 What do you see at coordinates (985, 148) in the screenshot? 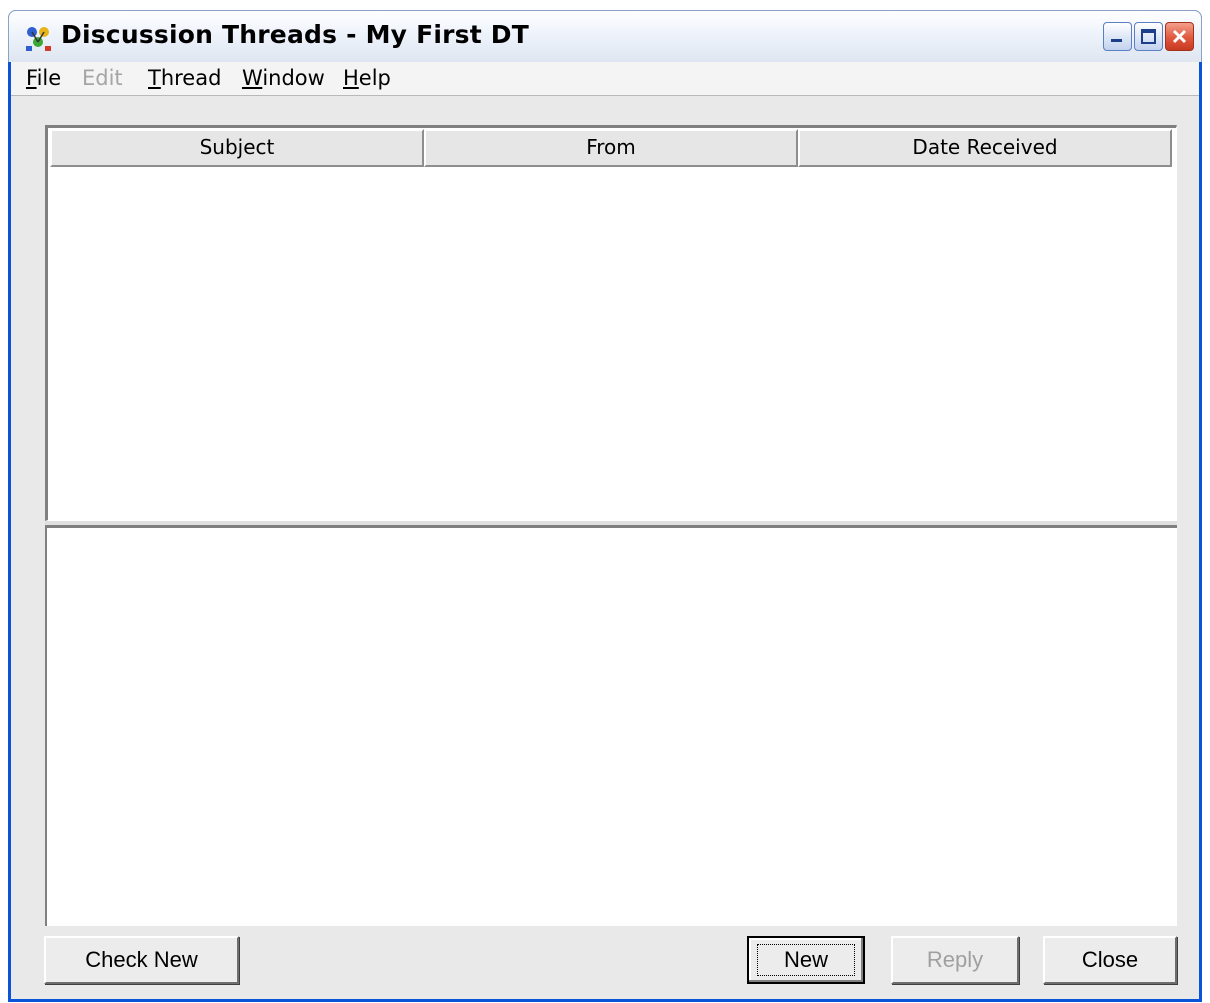
I see `column-header-date-received: Date Received` at bounding box center [985, 148].